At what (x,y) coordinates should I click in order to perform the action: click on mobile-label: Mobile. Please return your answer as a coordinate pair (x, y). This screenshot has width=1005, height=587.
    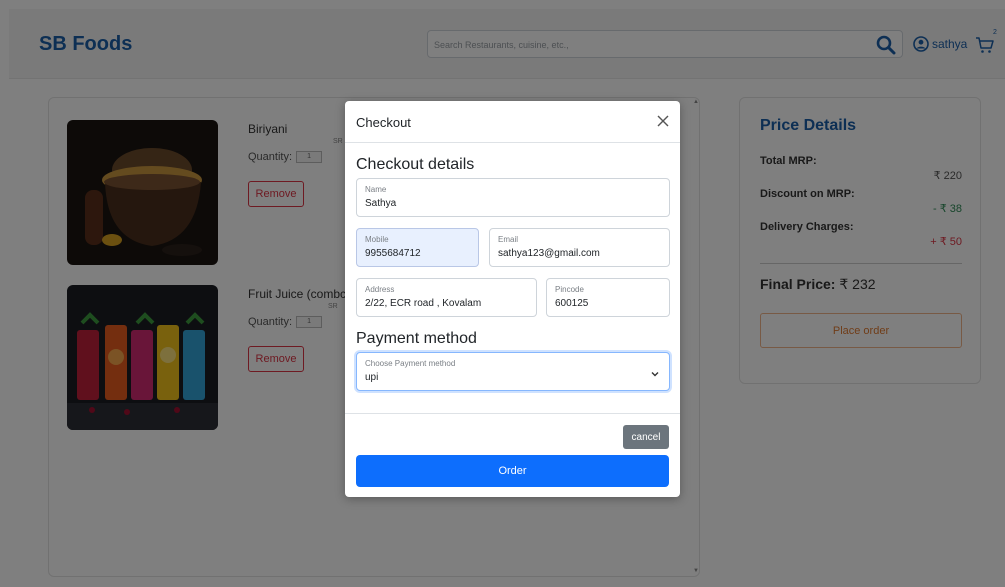
    Looking at the image, I should click on (377, 239).